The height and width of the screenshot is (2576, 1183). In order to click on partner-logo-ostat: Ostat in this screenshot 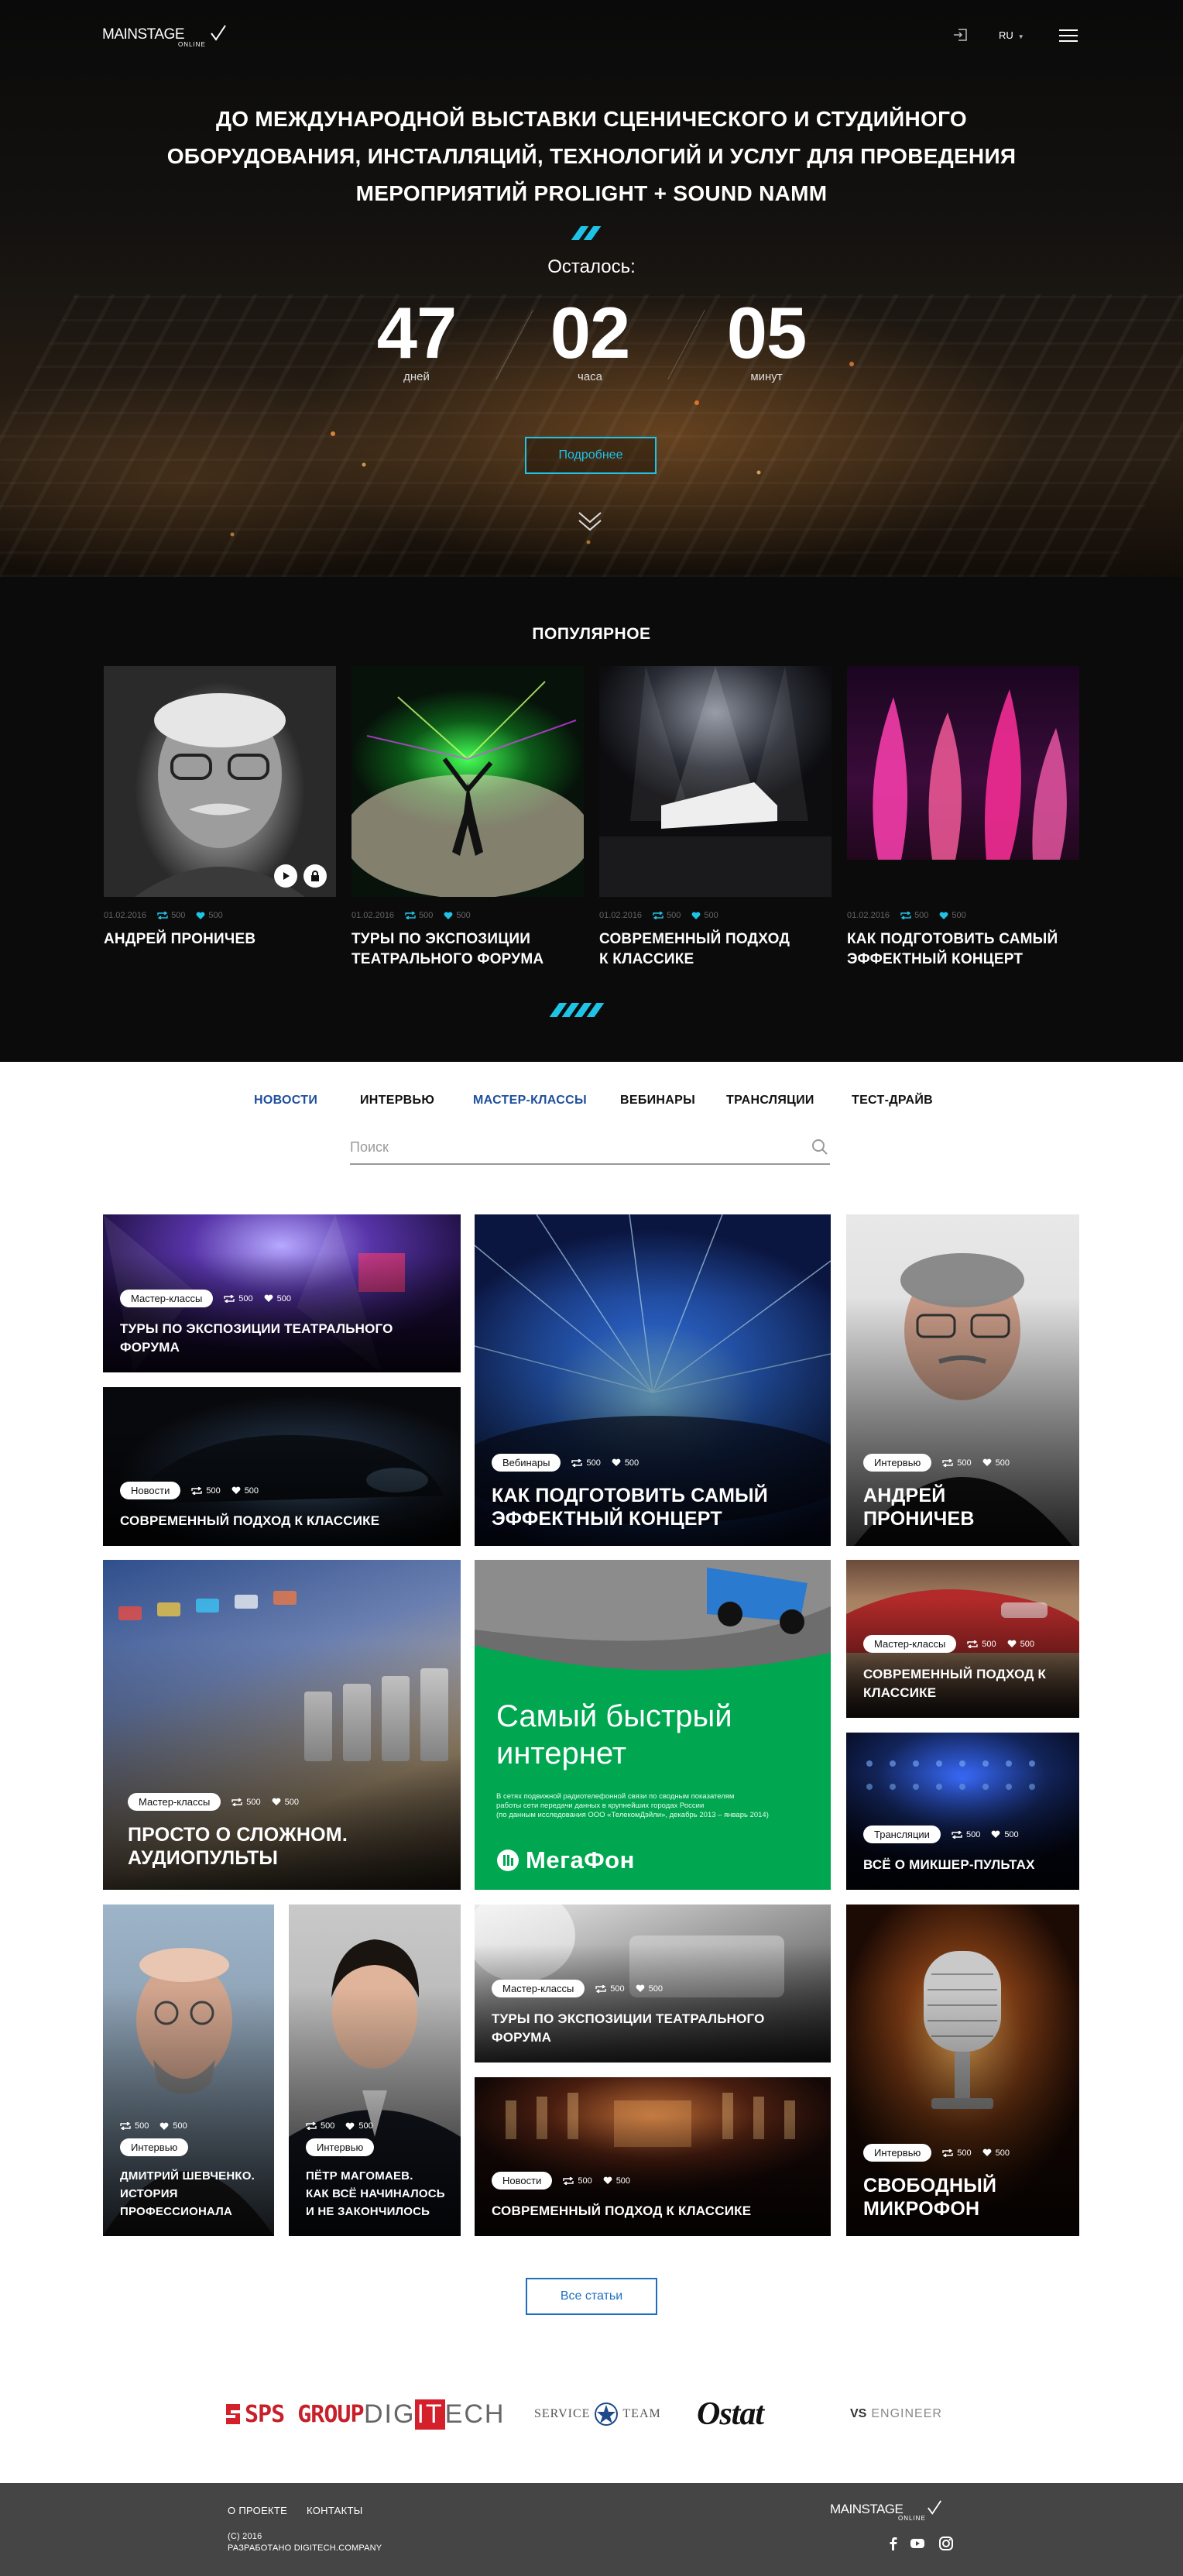, I will do `click(730, 2414)`.